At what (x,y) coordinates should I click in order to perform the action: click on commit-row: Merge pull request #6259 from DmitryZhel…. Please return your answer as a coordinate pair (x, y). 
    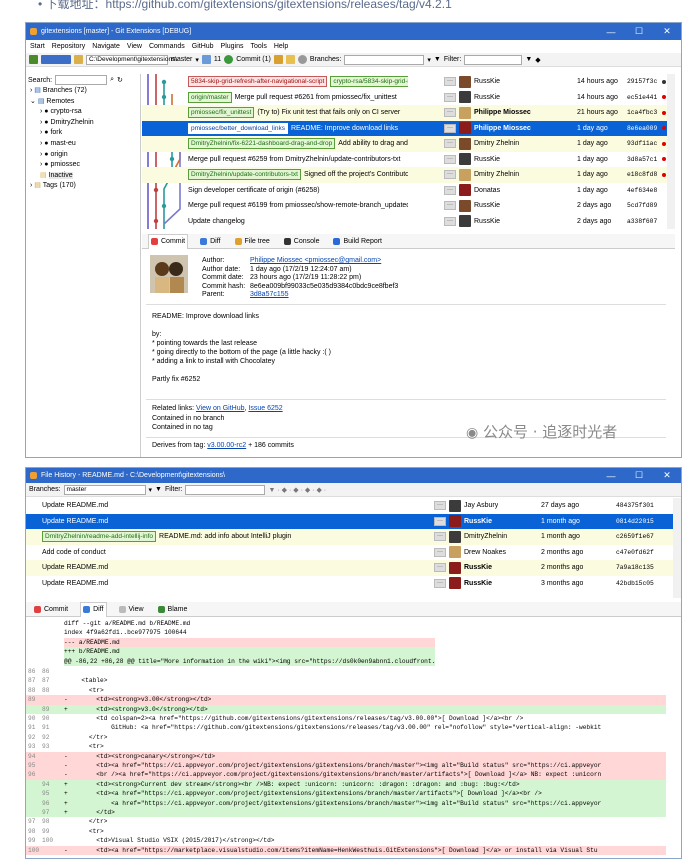
    Looking at the image, I should click on (404, 160).